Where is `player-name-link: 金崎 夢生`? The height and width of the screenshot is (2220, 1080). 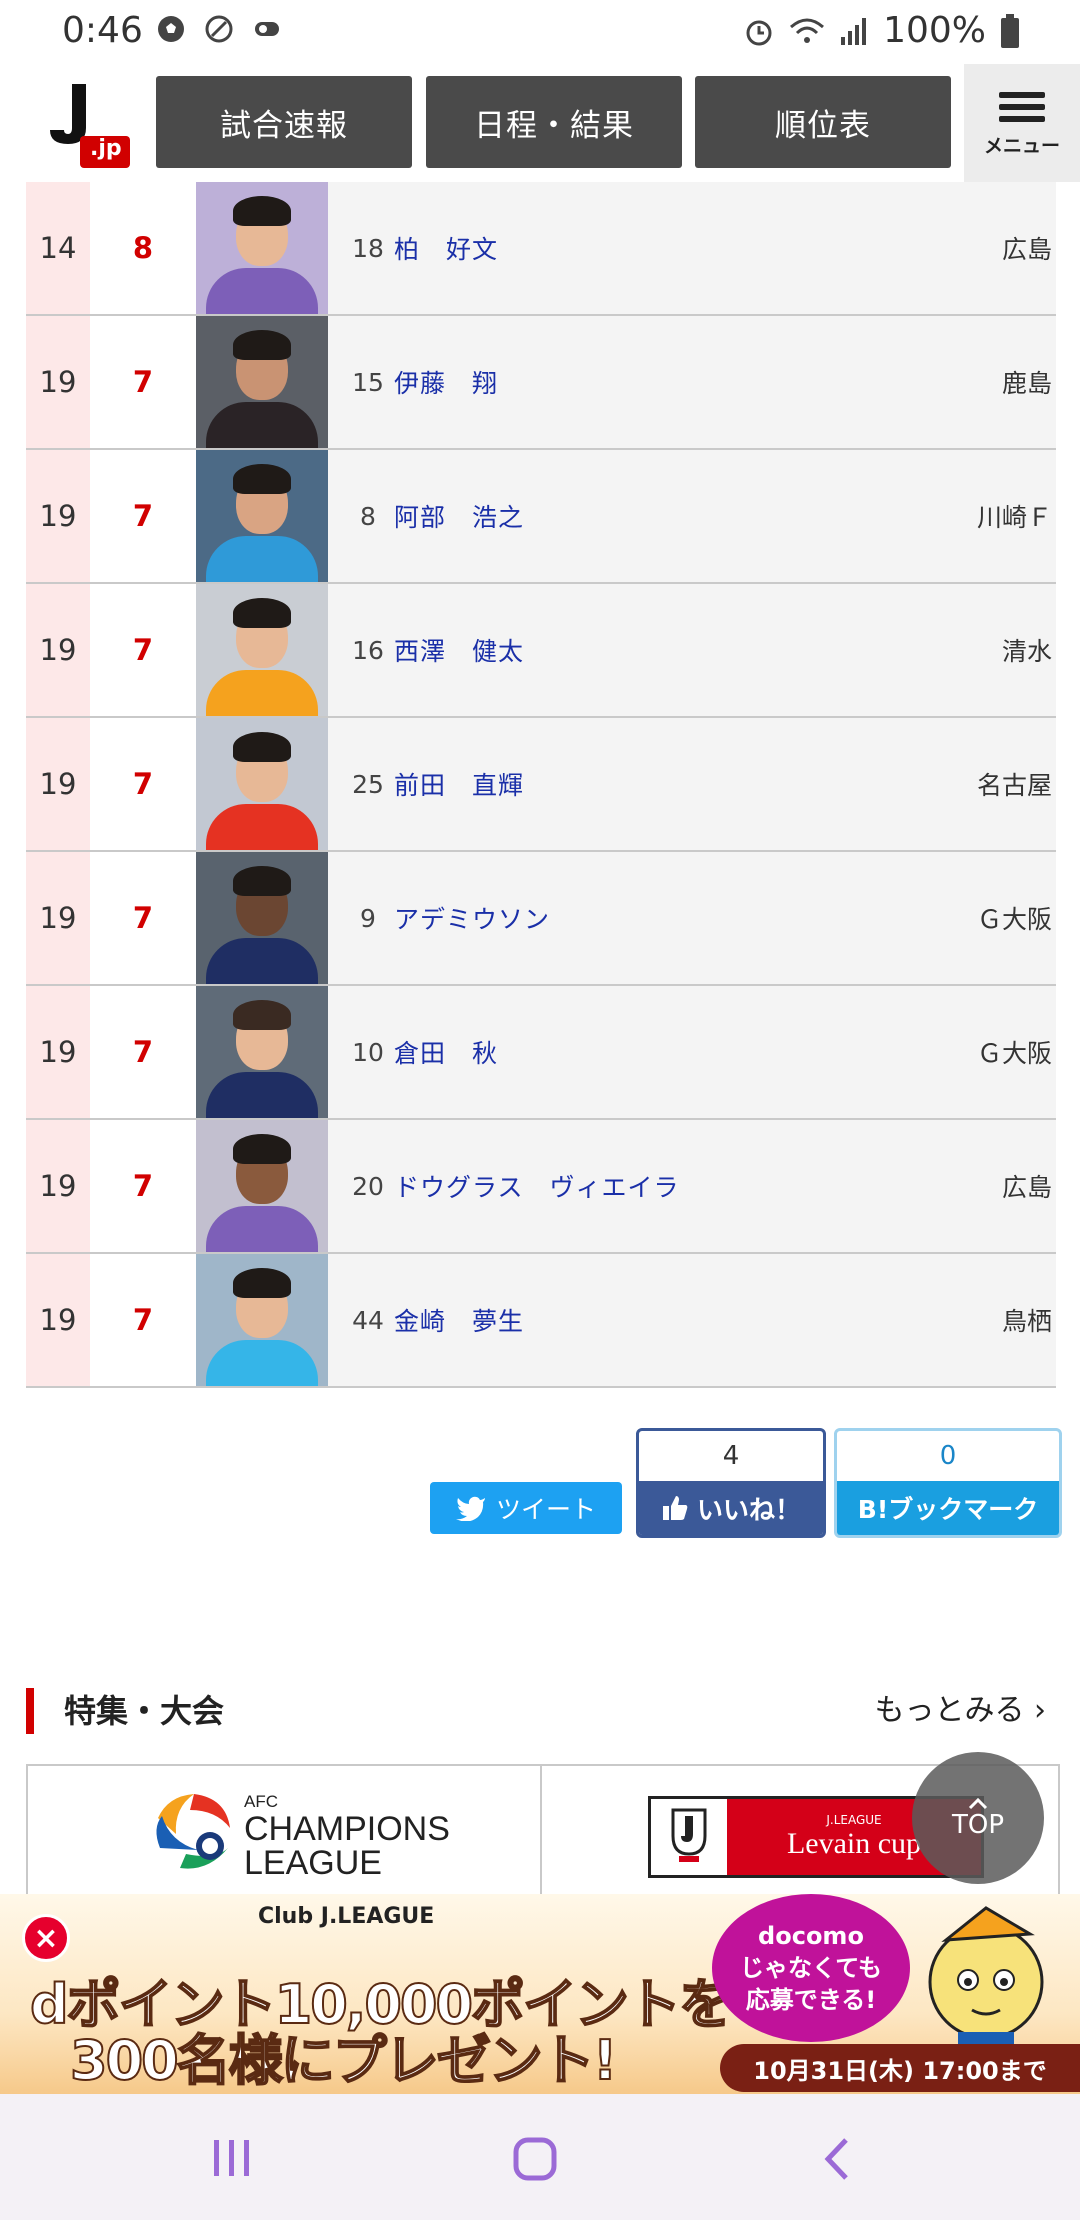
player-name-link: 金崎 夢生 is located at coordinates (459, 1320).